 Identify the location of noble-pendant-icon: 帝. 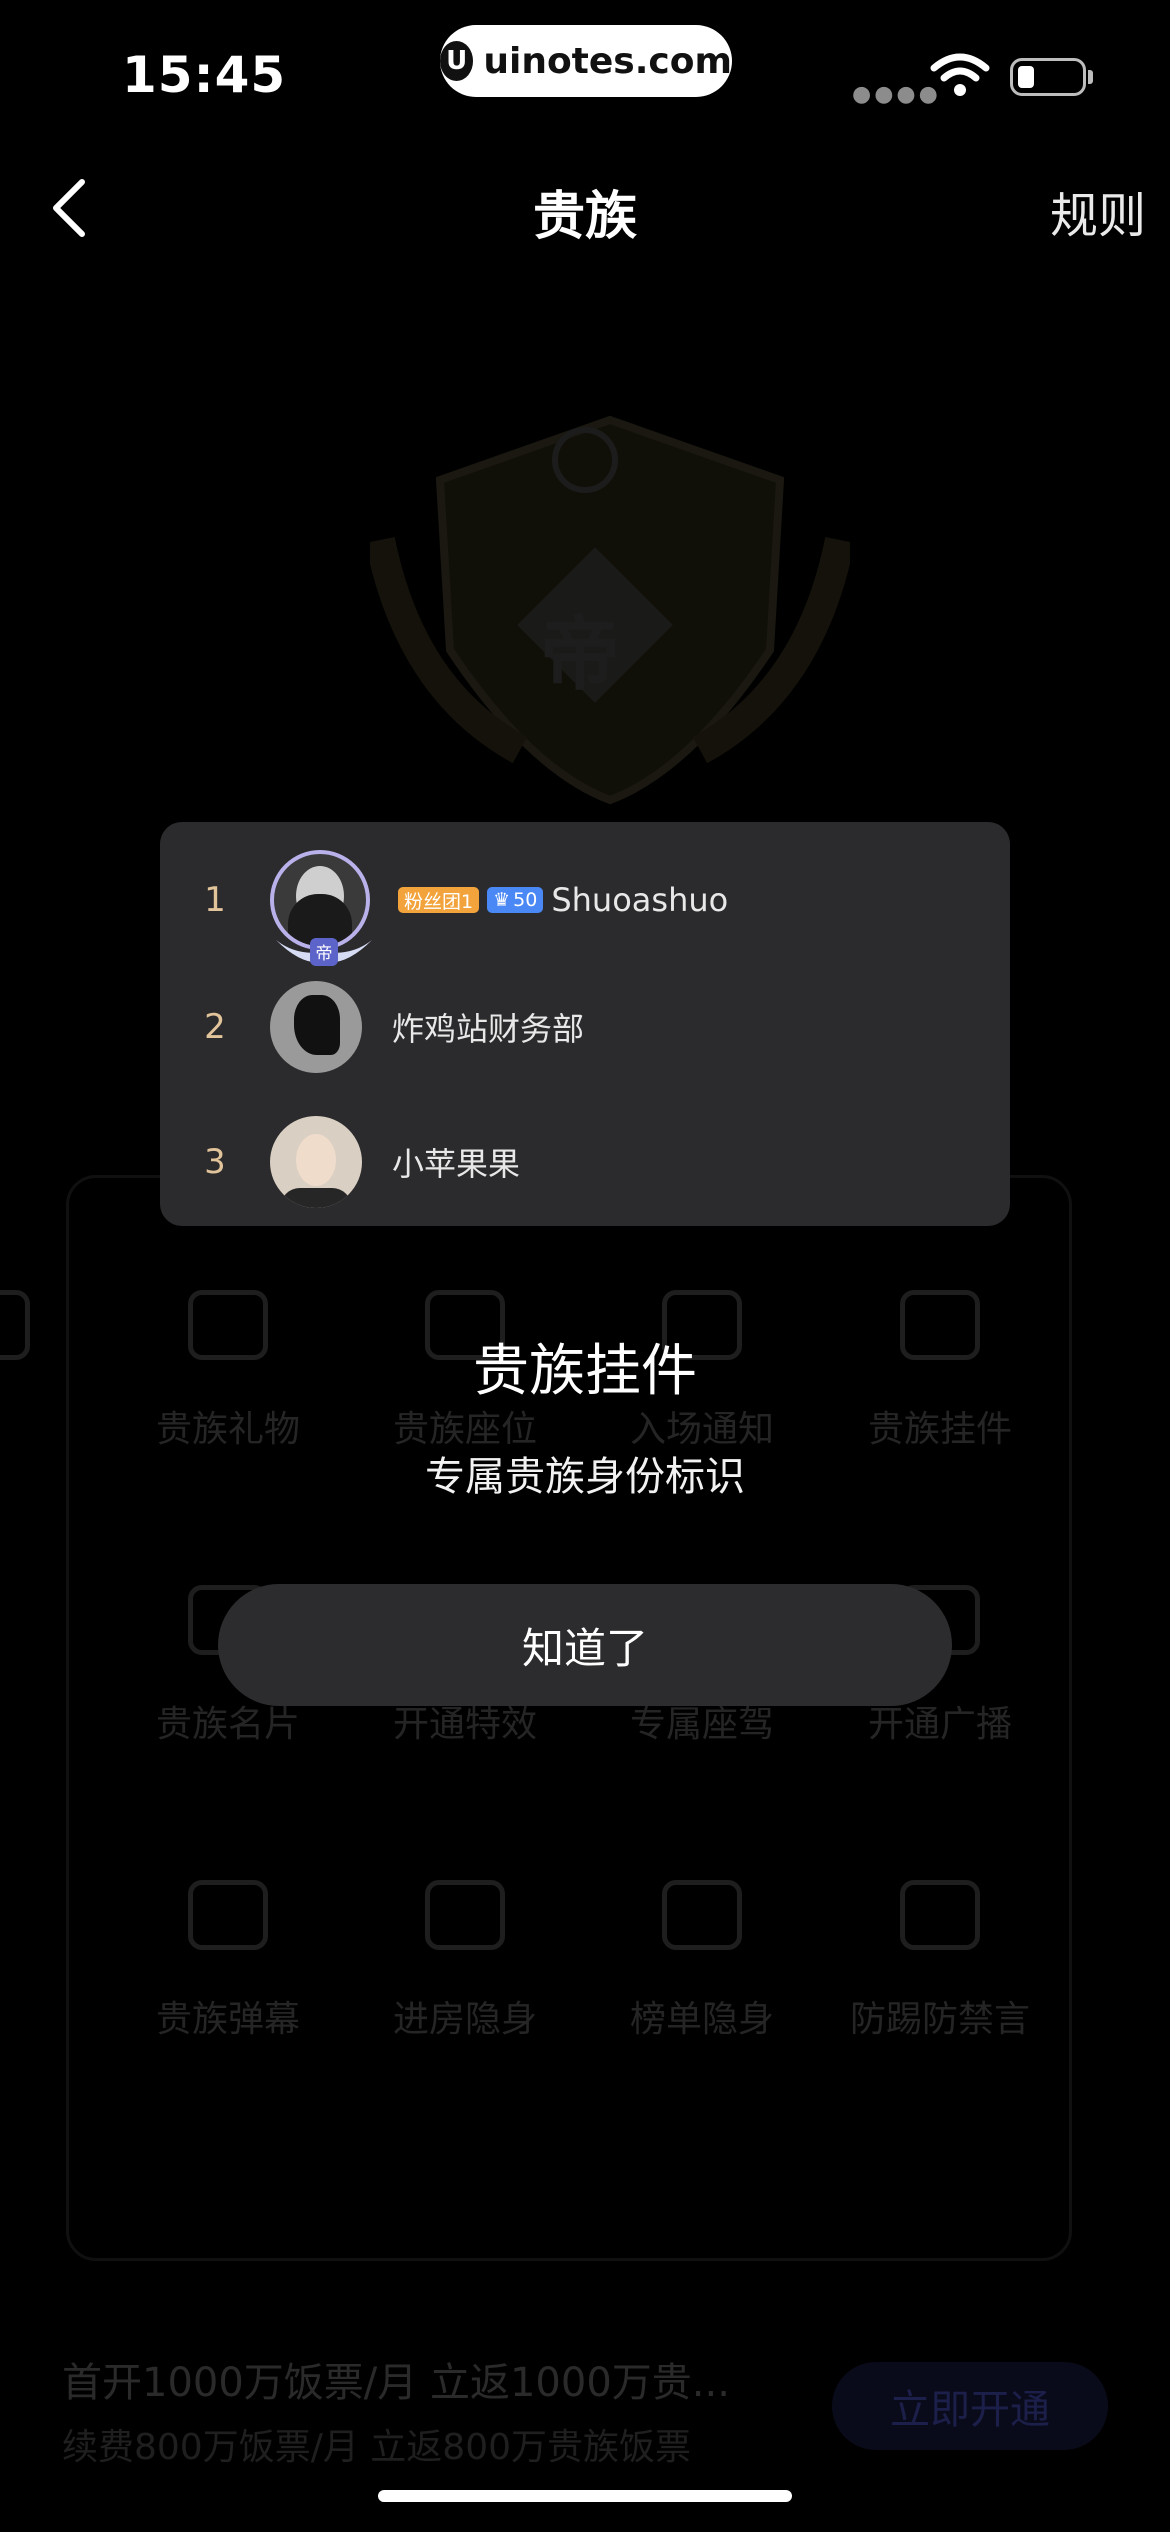
(324, 950).